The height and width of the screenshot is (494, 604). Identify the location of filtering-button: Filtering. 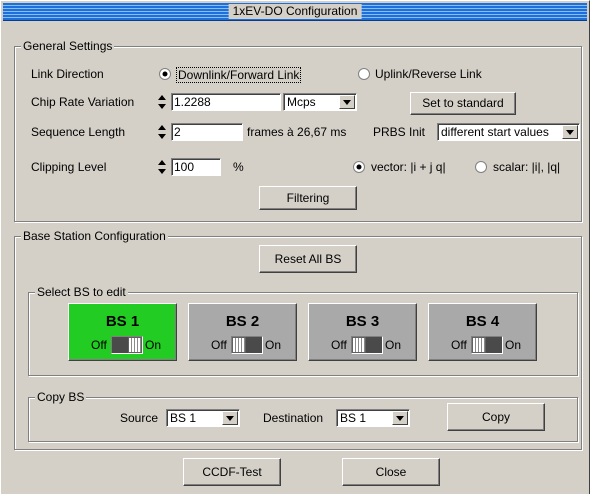
(308, 198).